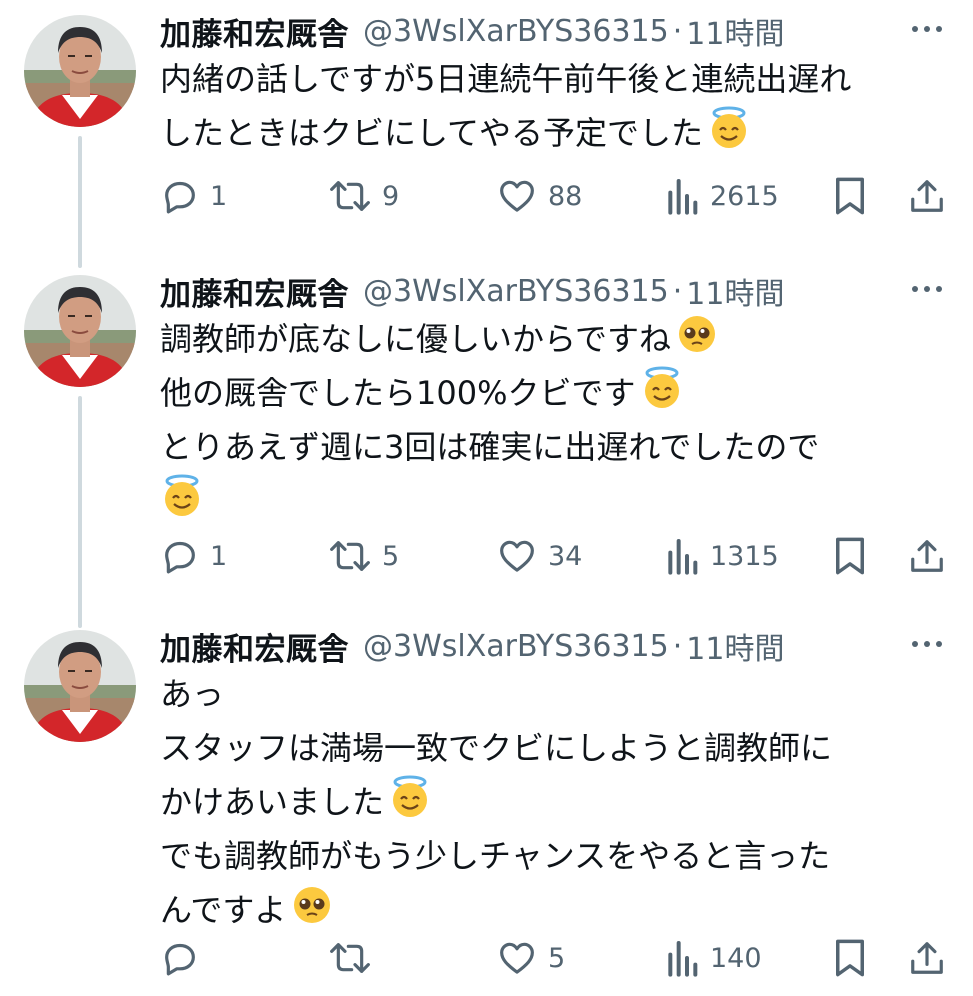 Image resolution: width=973 pixels, height=996 pixels. What do you see at coordinates (391, 556) in the screenshot?
I see `retweet-count: 5` at bounding box center [391, 556].